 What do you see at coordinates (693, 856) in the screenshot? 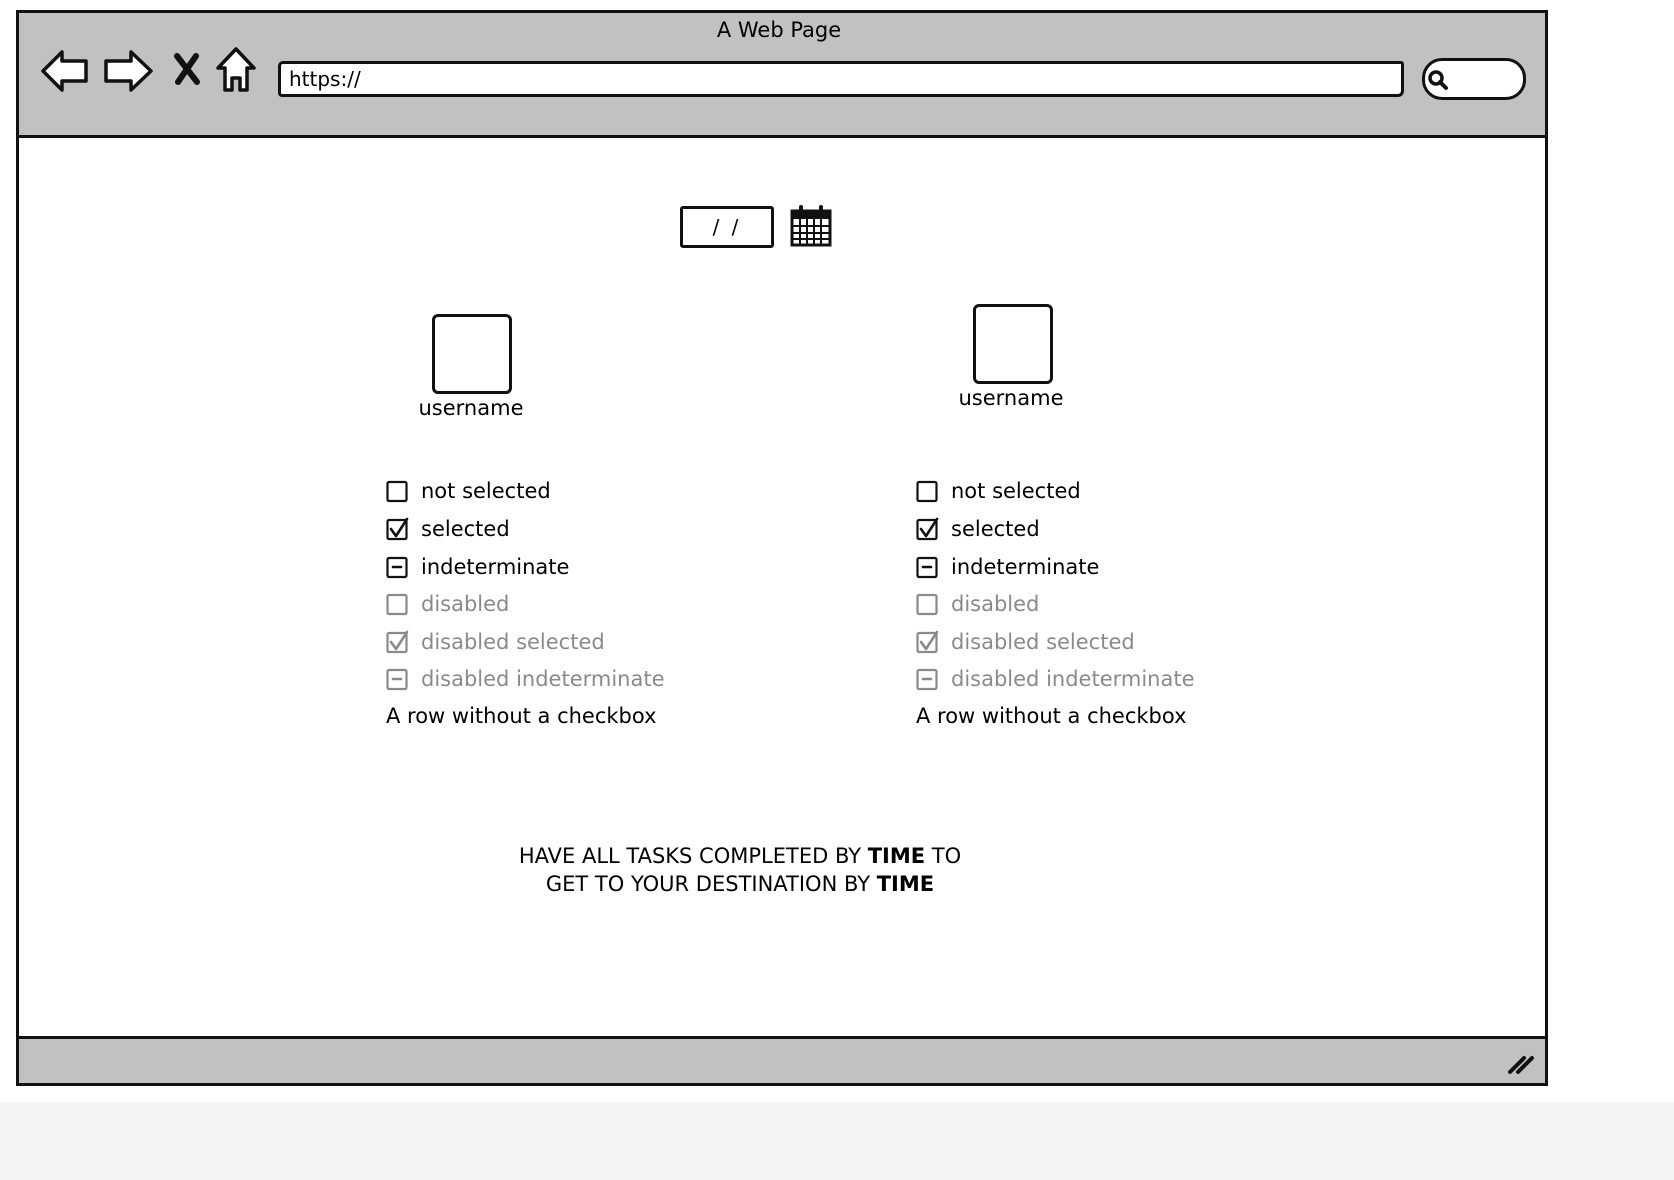
I see `message-text: HAVE ALL TASKS COMPLETED BY` at bounding box center [693, 856].